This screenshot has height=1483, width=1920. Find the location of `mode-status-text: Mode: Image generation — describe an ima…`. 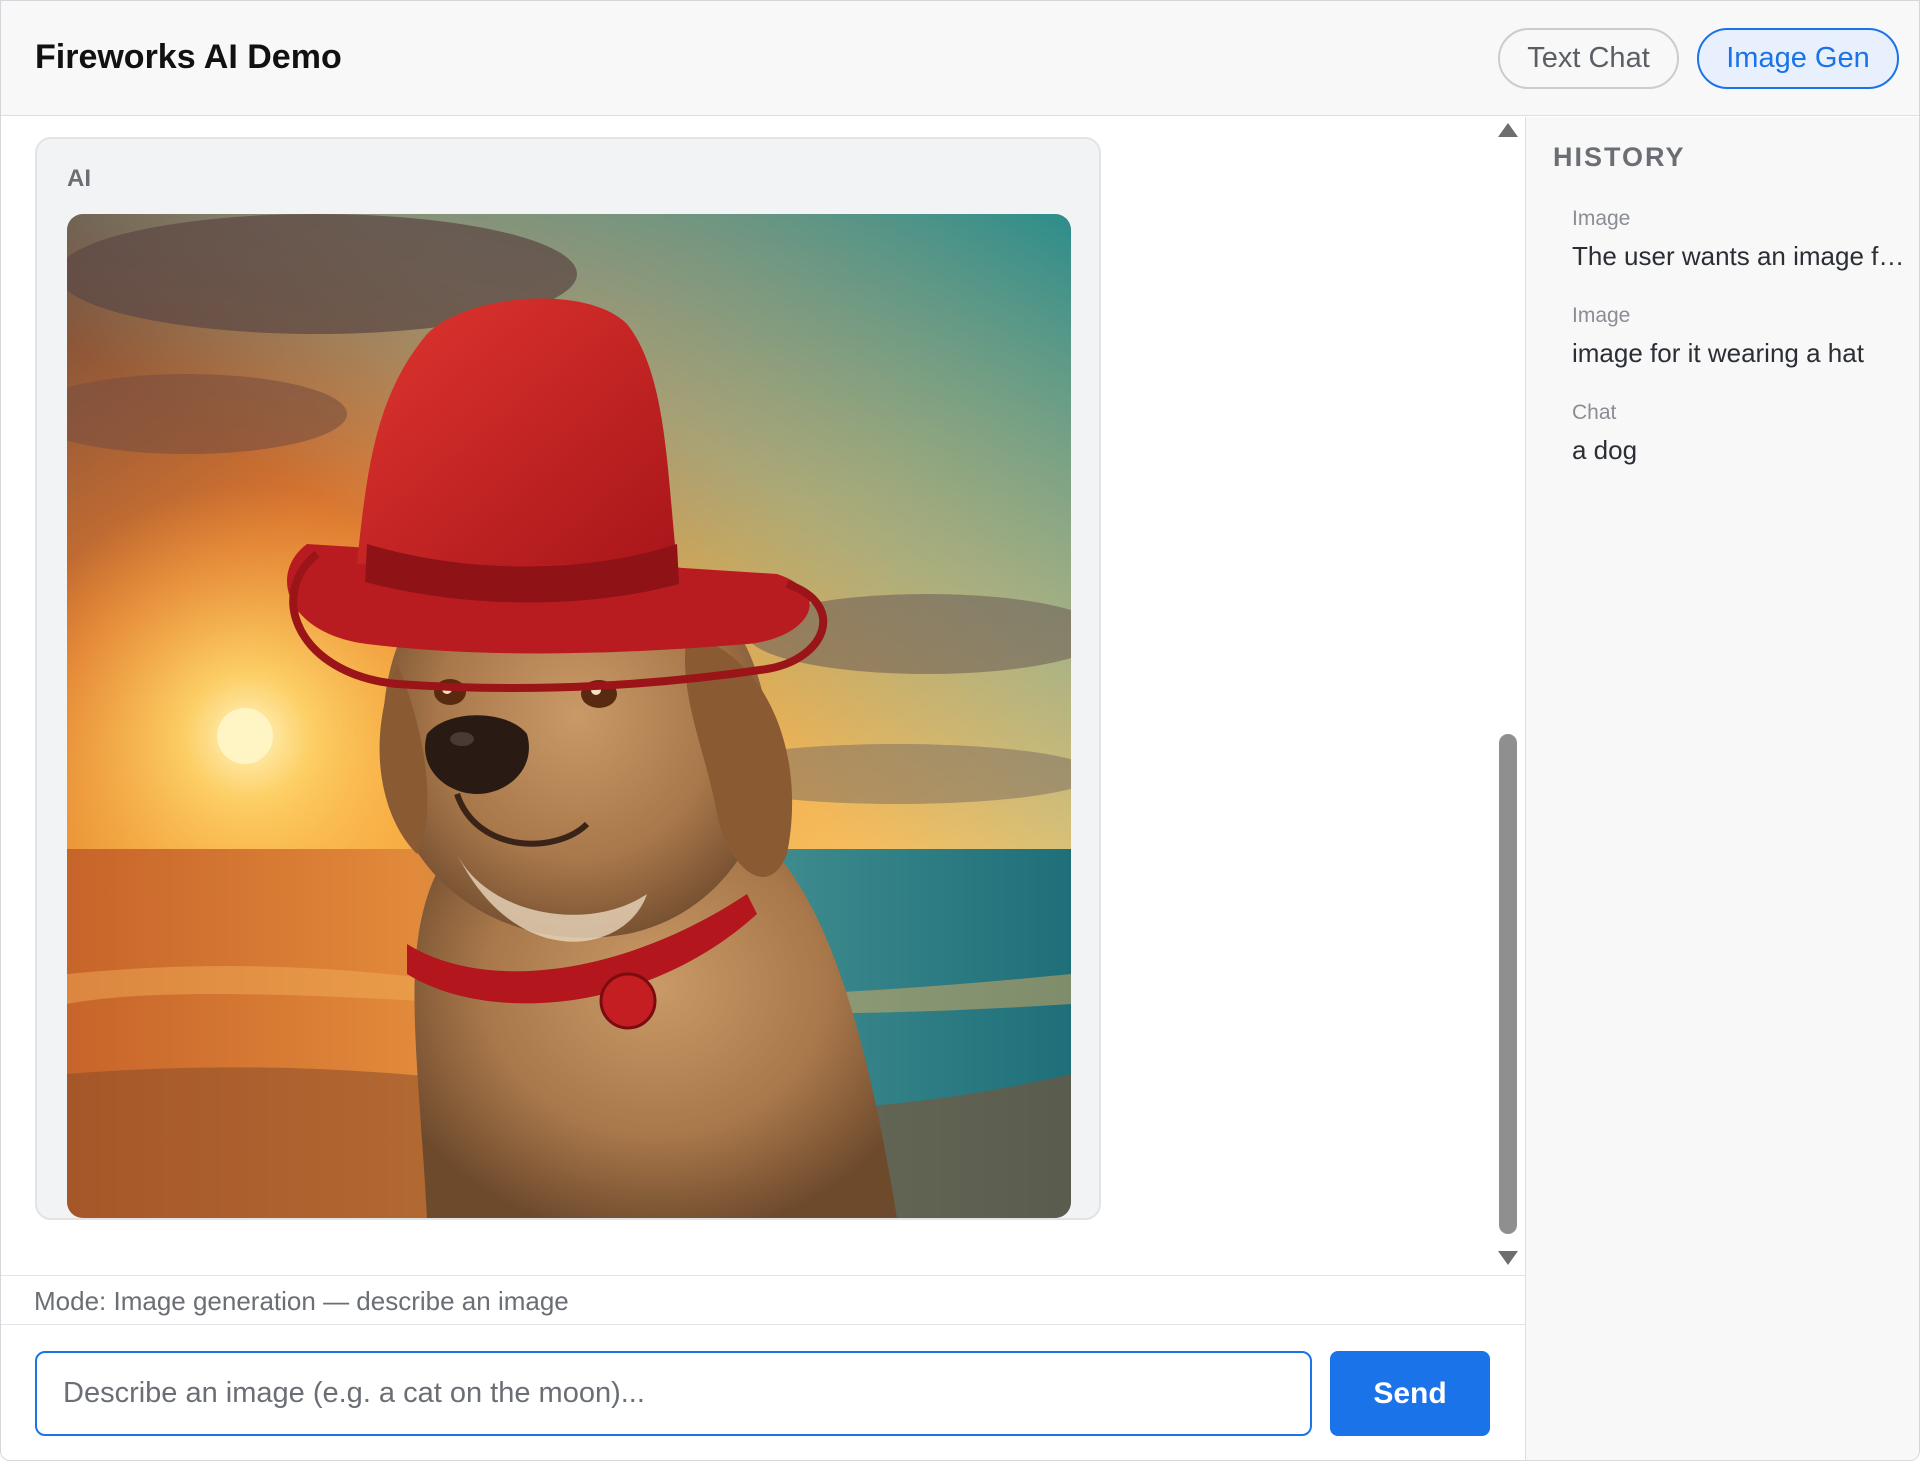

mode-status-text: Mode: Image generation — describe an ima… is located at coordinates (301, 1301).